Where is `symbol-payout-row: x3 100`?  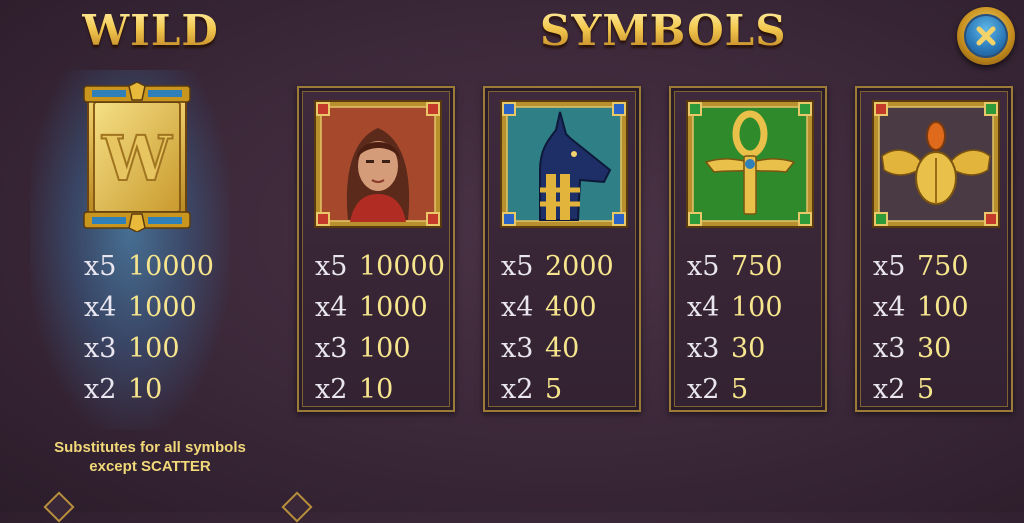 symbol-payout-row: x3 100 is located at coordinates (363, 349).